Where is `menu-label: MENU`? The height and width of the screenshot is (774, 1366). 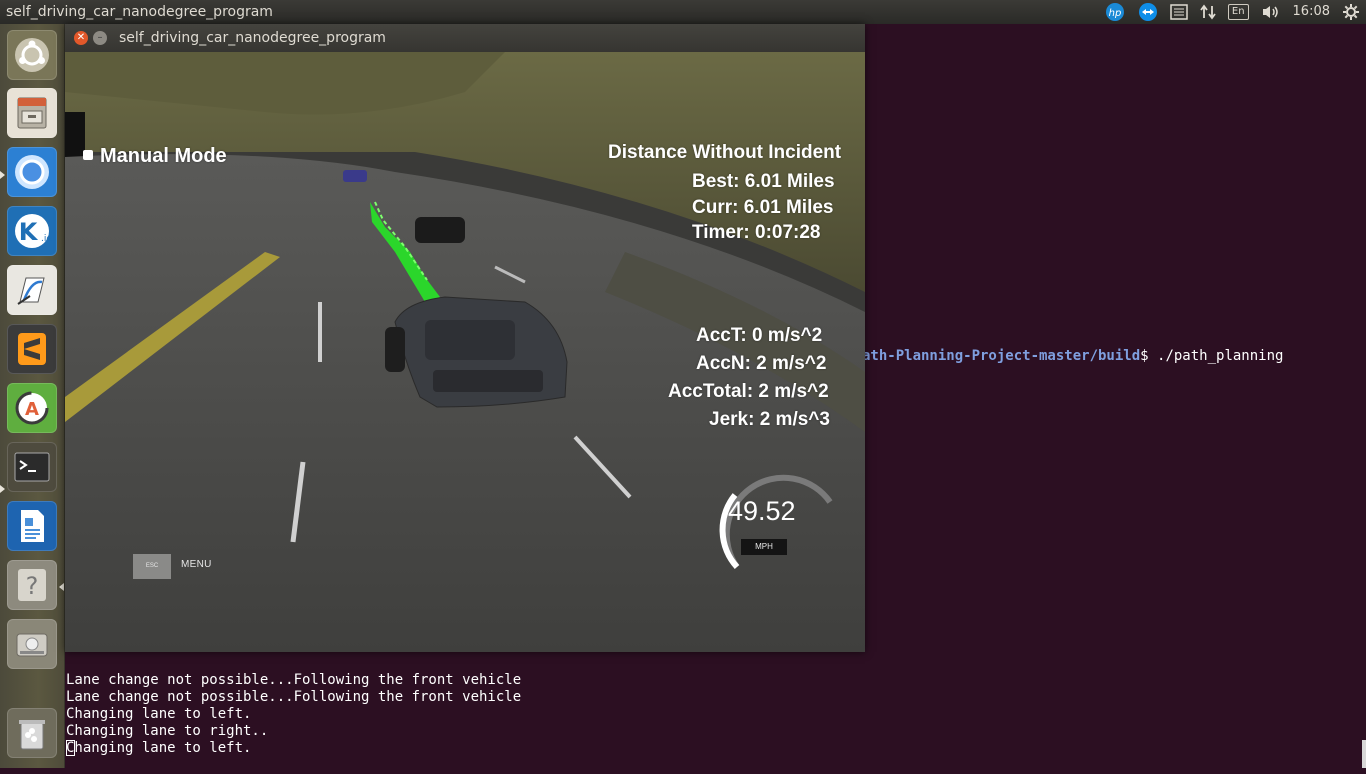
menu-label: MENU is located at coordinates (196, 564).